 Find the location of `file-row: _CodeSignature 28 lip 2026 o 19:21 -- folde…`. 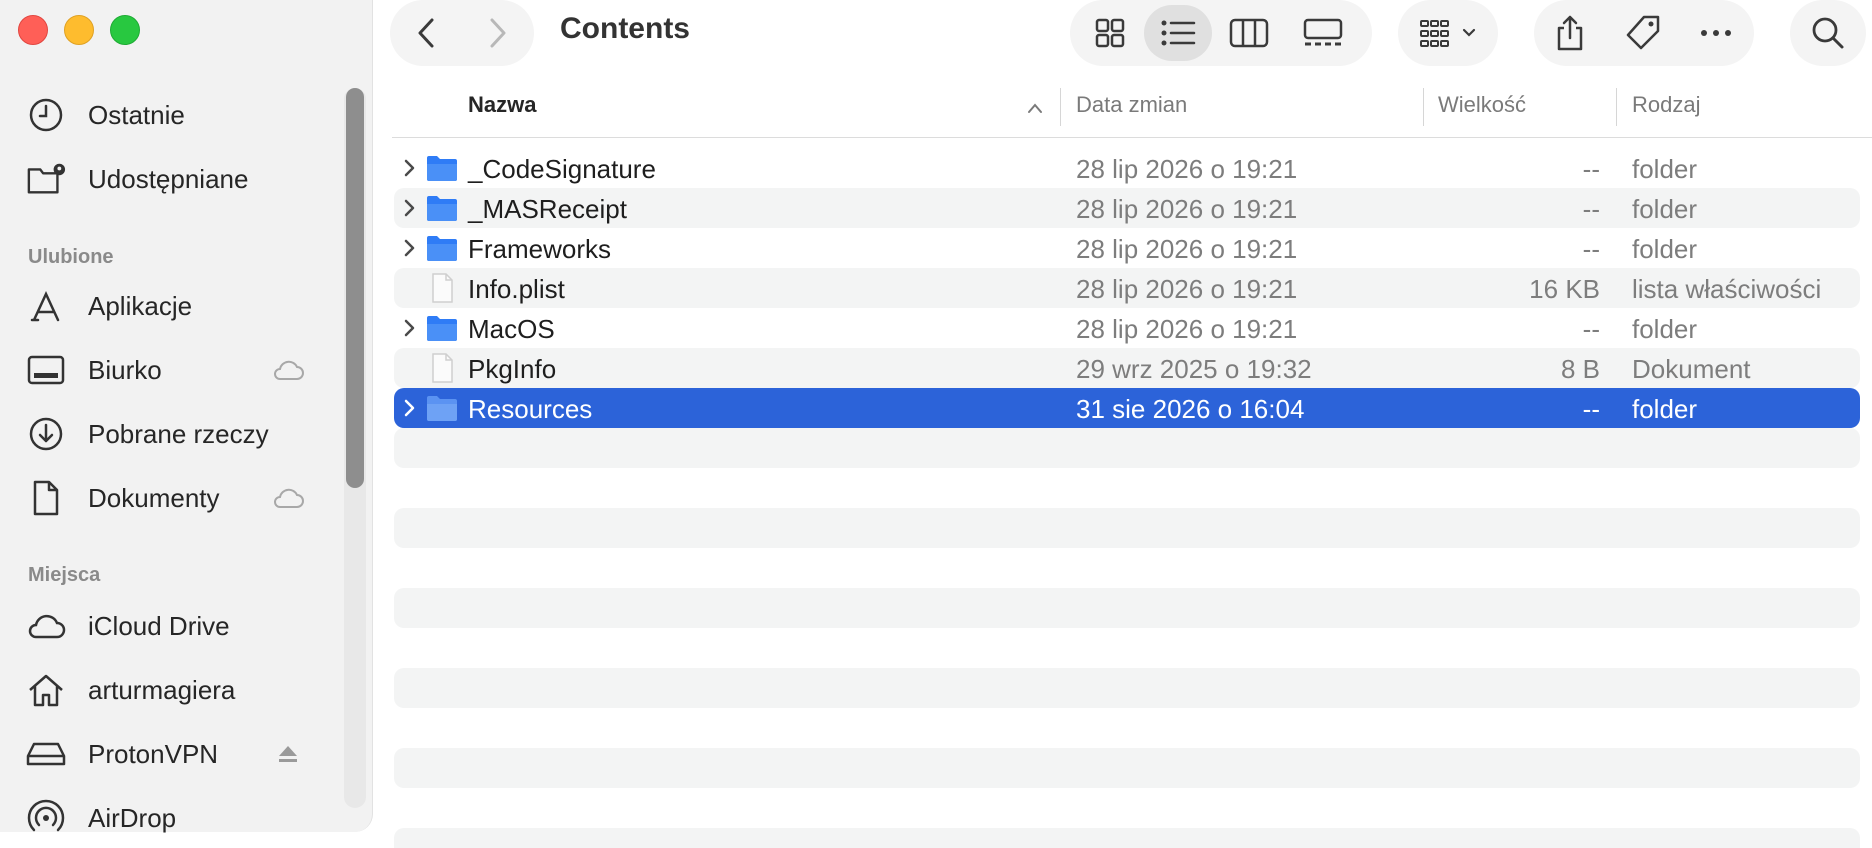

file-row: _CodeSignature 28 lip 2026 o 19:21 -- folde… is located at coordinates (1127, 168).